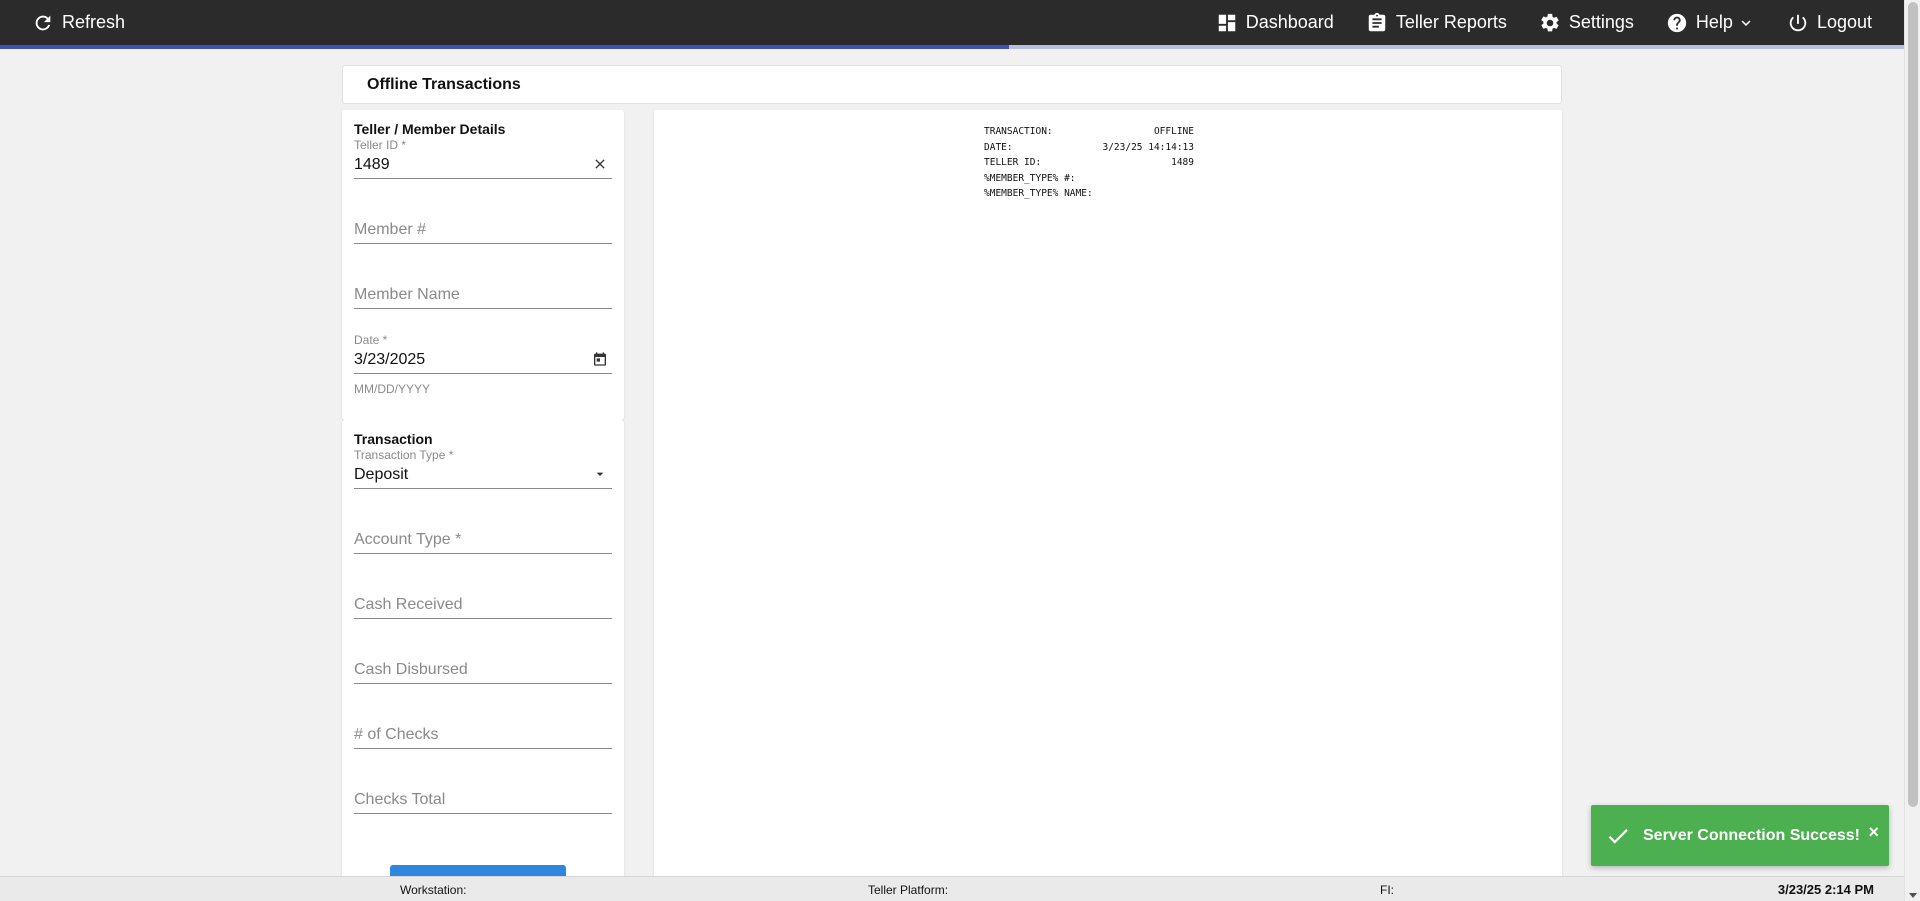 The image size is (1920, 901). I want to click on settings-button: Settings, so click(1586, 22).